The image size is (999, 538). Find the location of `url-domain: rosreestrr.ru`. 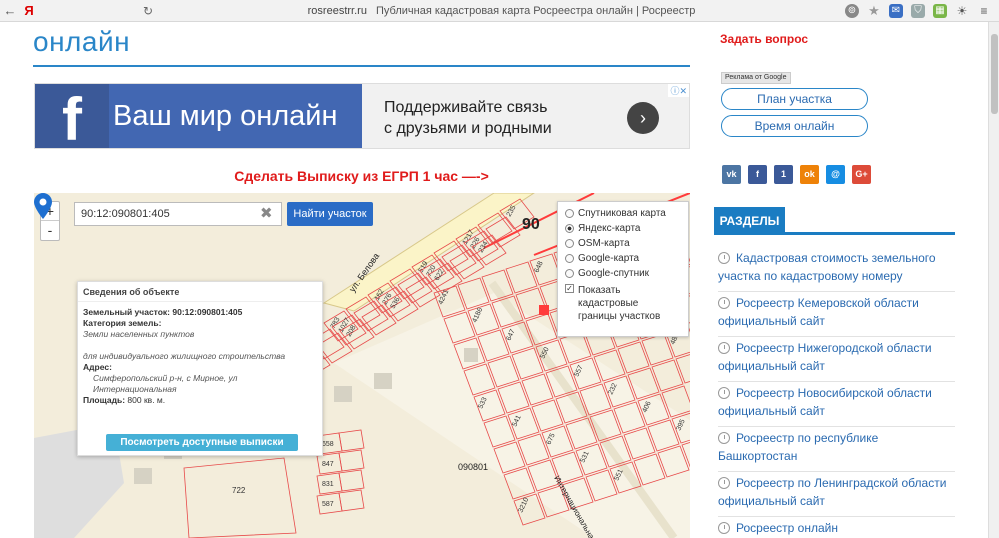

url-domain: rosreestrr.ru is located at coordinates (337, 10).